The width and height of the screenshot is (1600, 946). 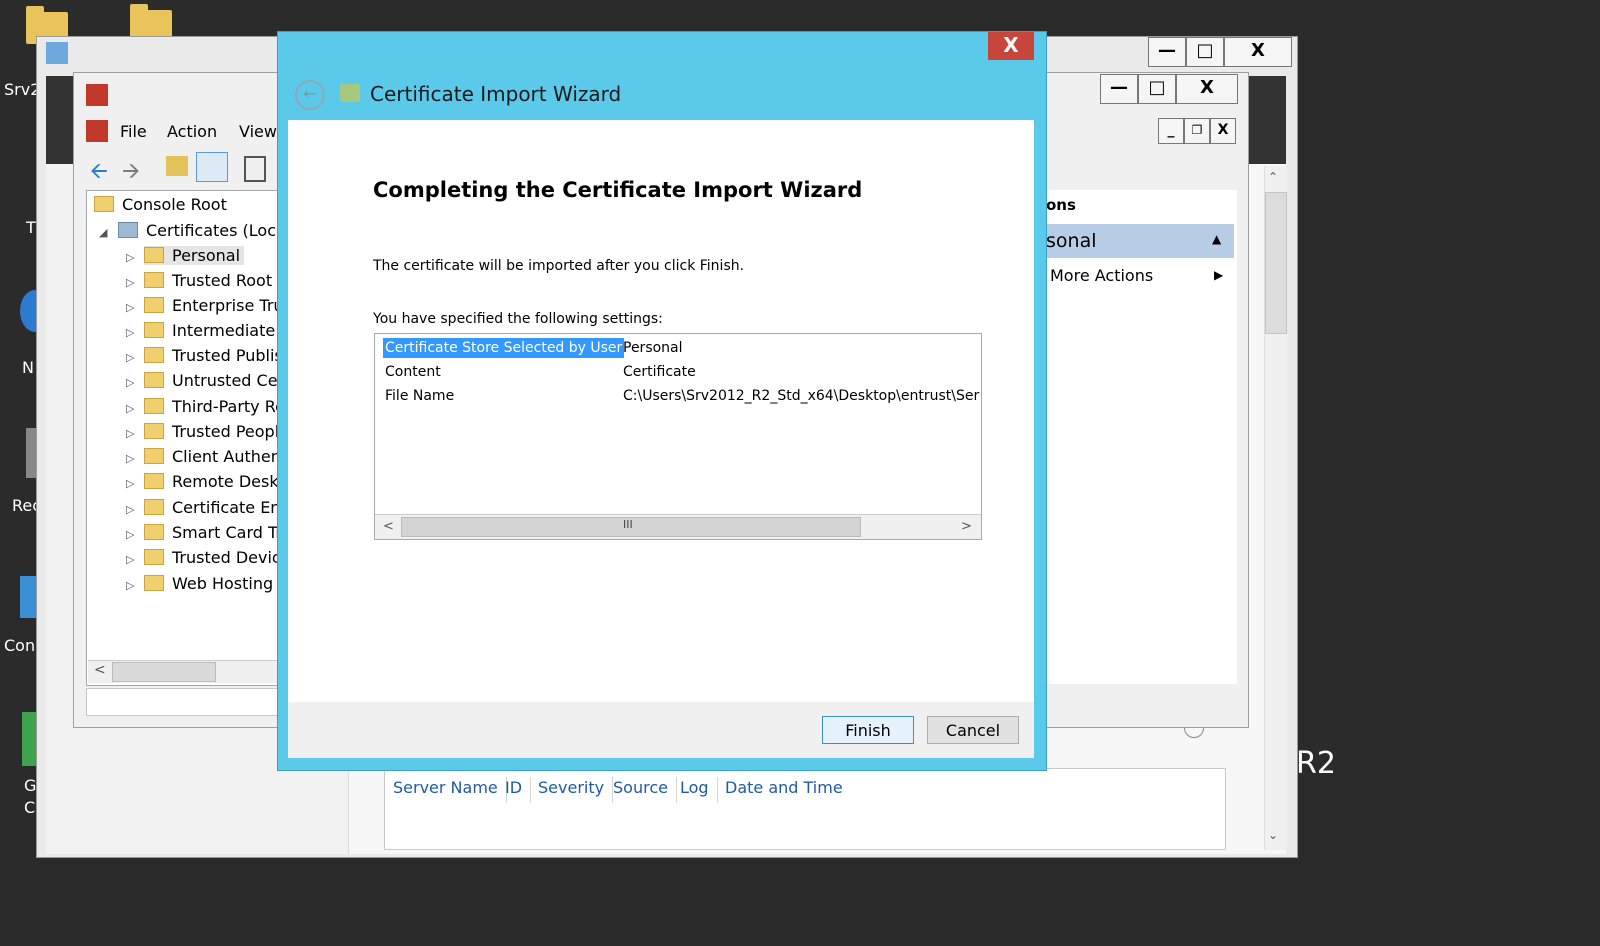 I want to click on tree-item: Smart Card Tr, so click(x=213, y=532).